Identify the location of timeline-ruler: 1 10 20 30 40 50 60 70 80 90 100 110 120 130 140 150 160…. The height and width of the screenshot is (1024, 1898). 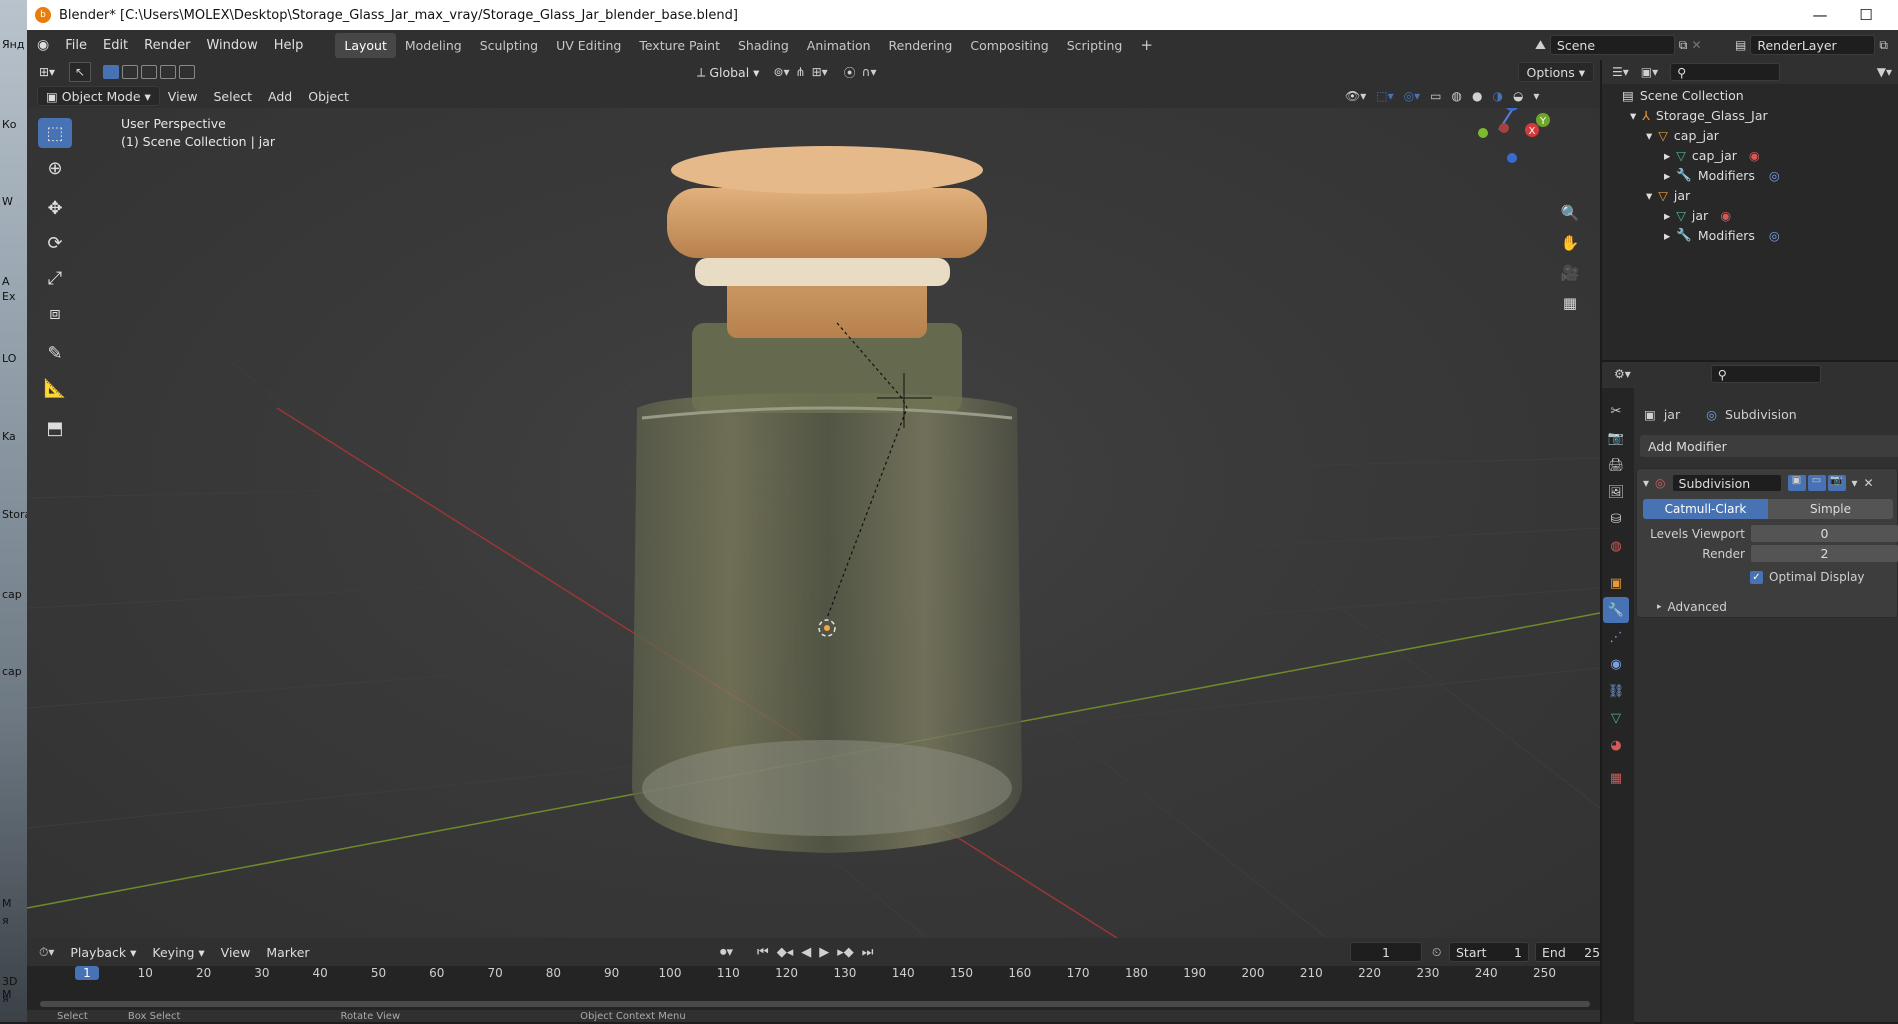
(813, 976).